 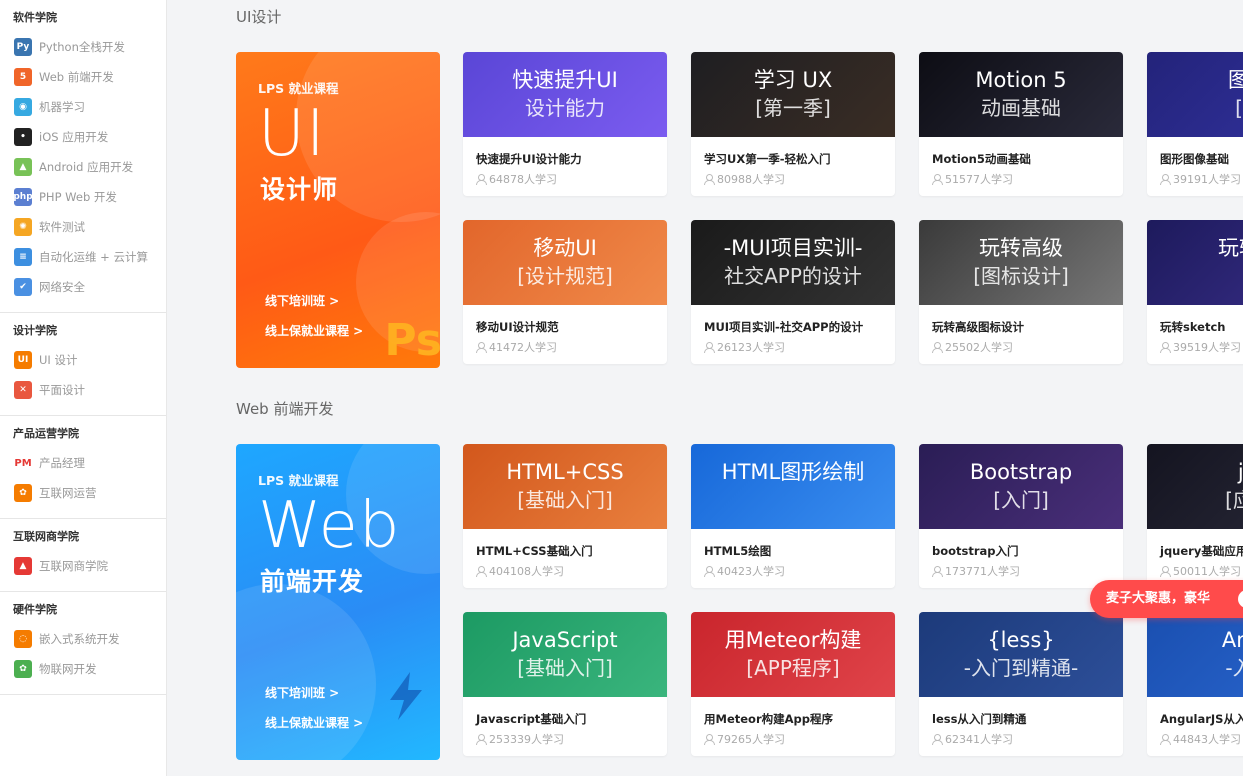 I want to click on course-name: Javascript基础入门, so click(x=565, y=712).